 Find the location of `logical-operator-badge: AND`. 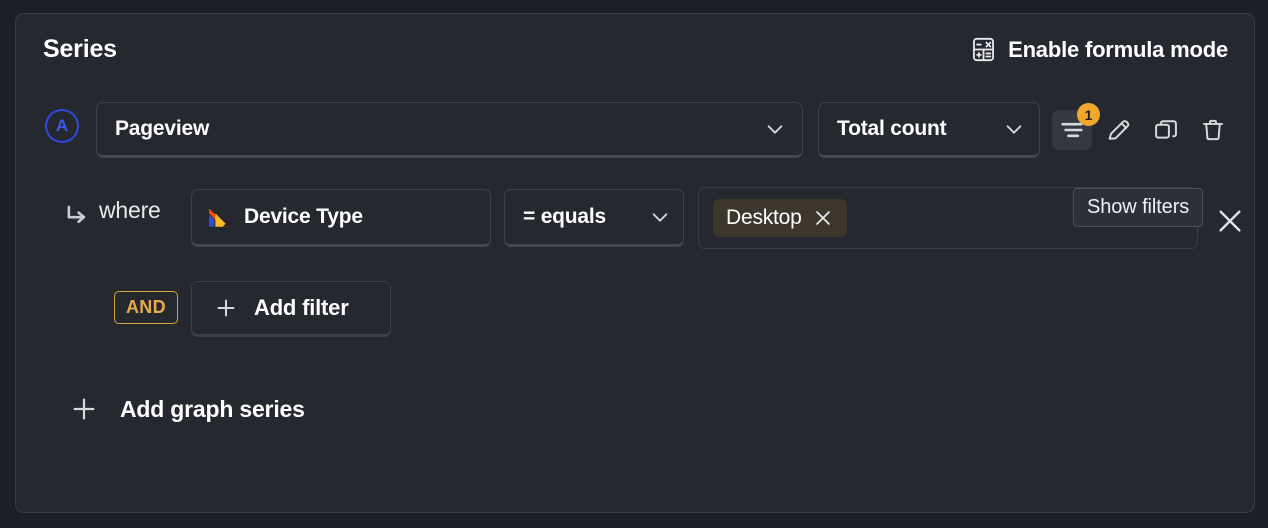

logical-operator-badge: AND is located at coordinates (146, 307).